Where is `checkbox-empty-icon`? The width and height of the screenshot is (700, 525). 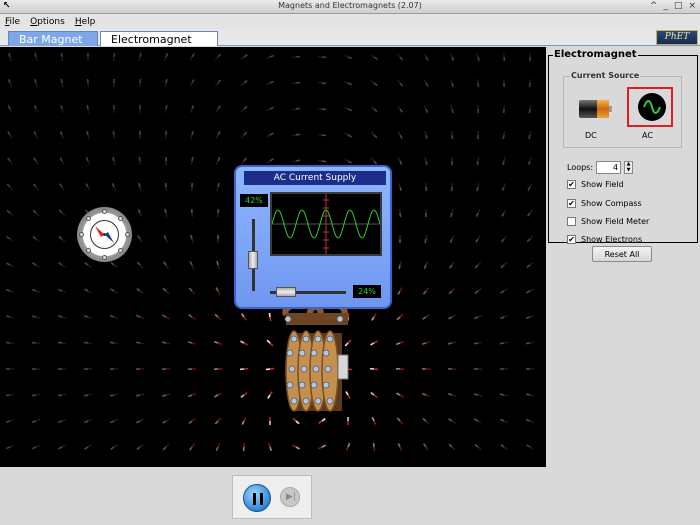
checkbox-empty-icon is located at coordinates (571, 221).